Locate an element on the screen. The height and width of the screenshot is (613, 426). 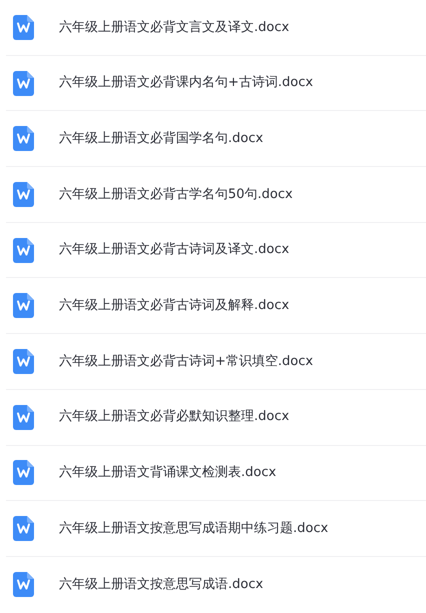
file-name: 六年级上册语文按意思写成语期中练习题.docx is located at coordinates (193, 529).